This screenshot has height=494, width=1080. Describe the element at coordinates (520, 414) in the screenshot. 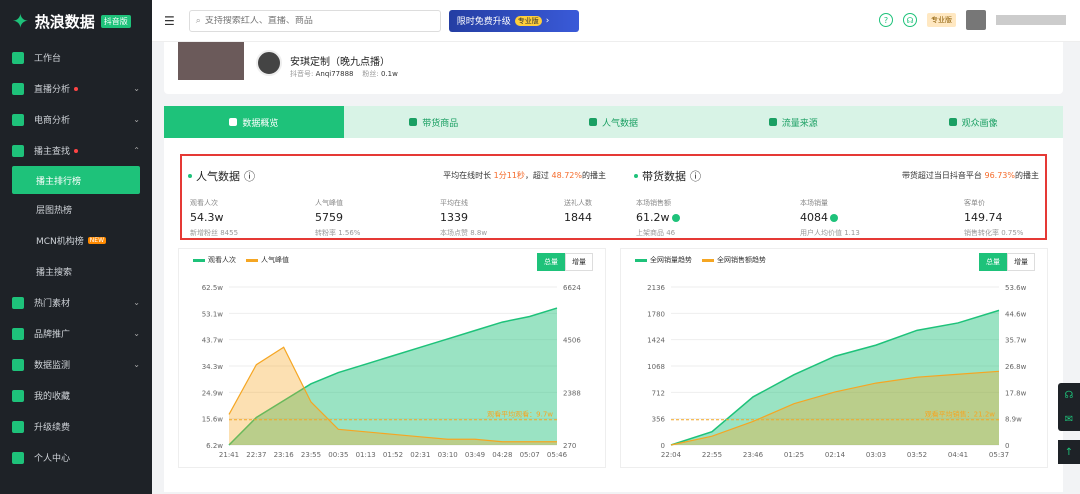

I see `average-label: 观看平均观看：9.7w` at that location.